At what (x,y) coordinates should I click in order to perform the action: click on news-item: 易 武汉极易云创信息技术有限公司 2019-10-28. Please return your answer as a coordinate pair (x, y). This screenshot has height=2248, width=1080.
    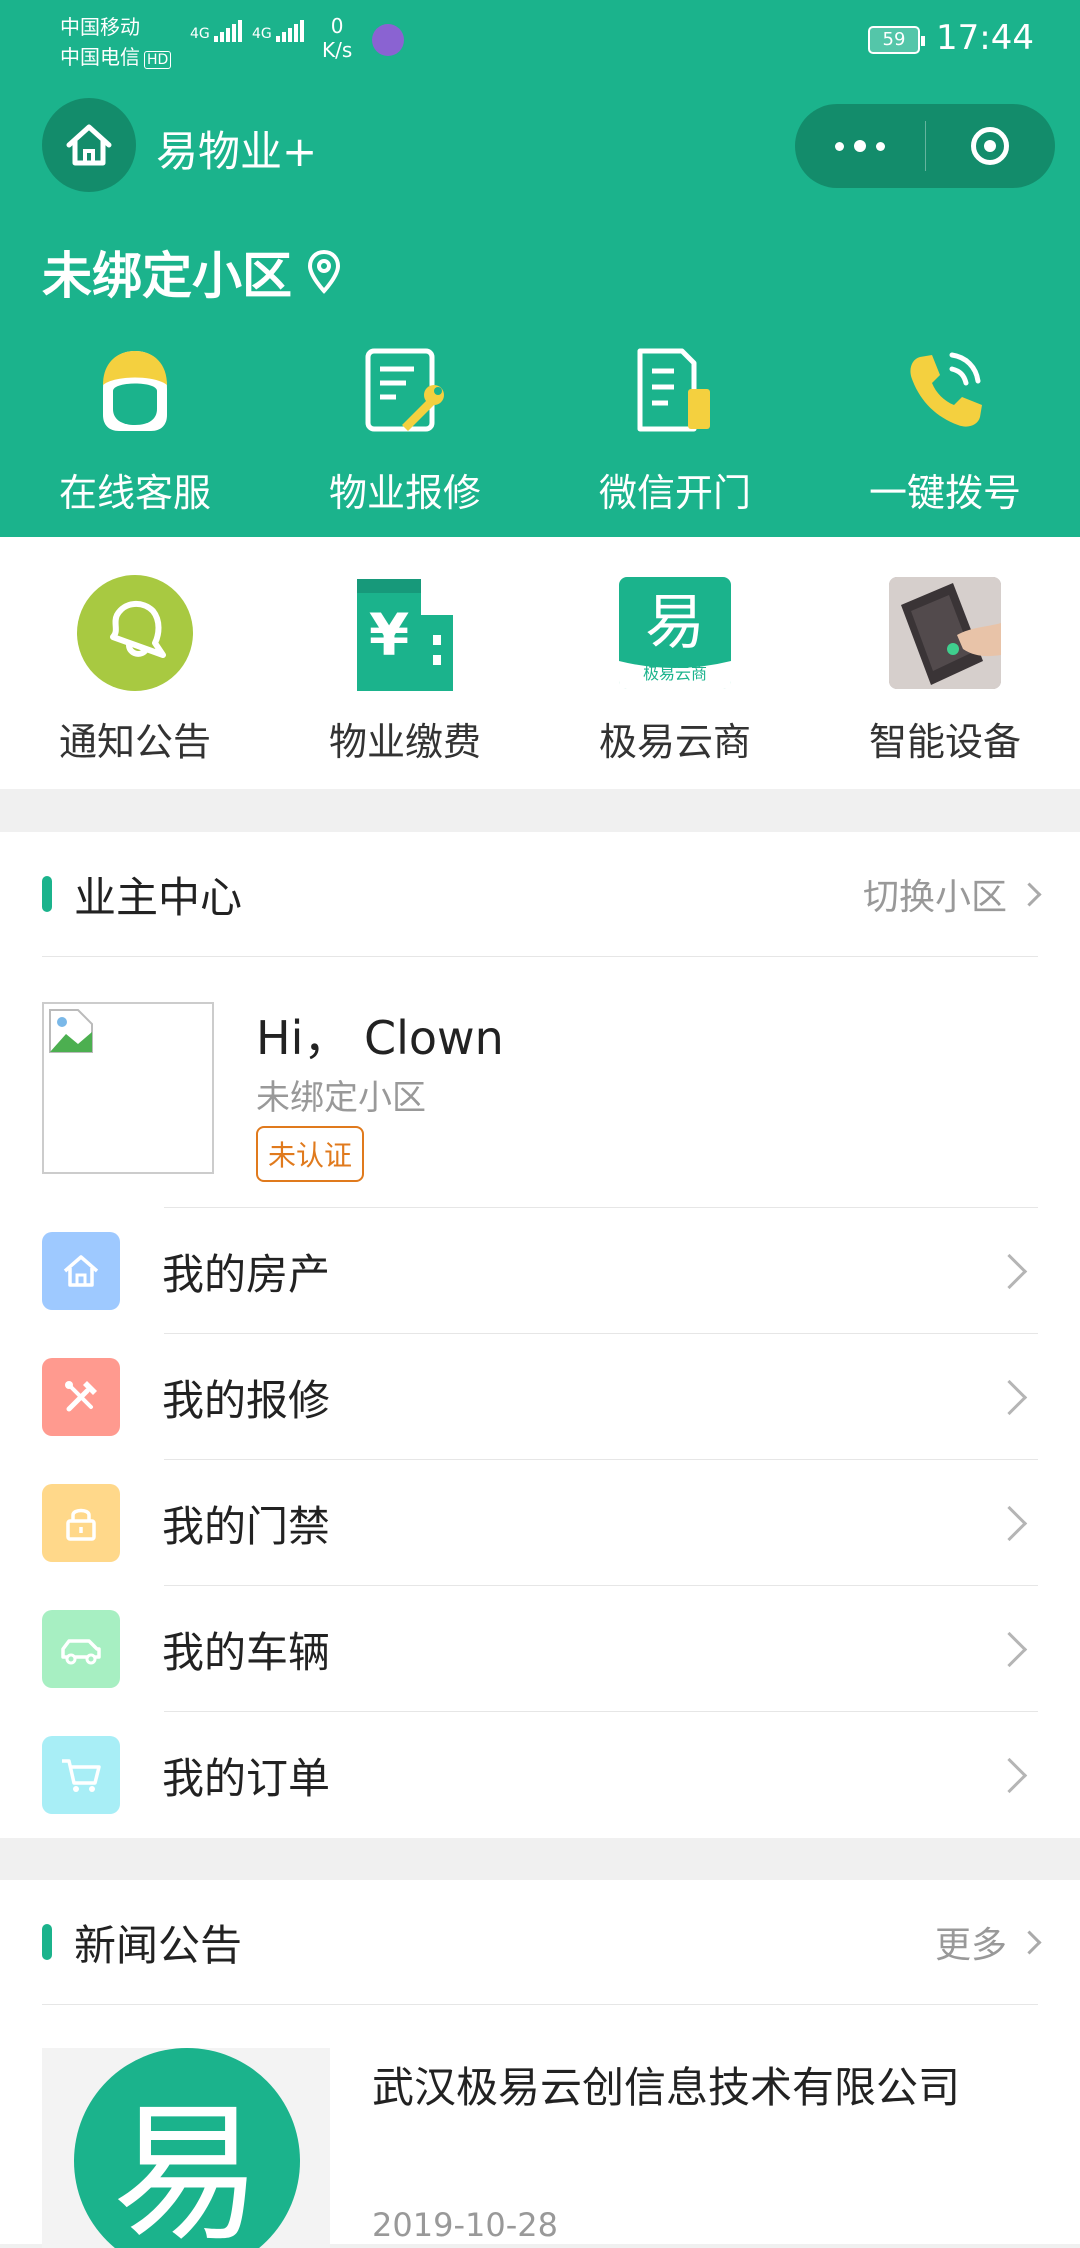
    Looking at the image, I should click on (542, 2148).